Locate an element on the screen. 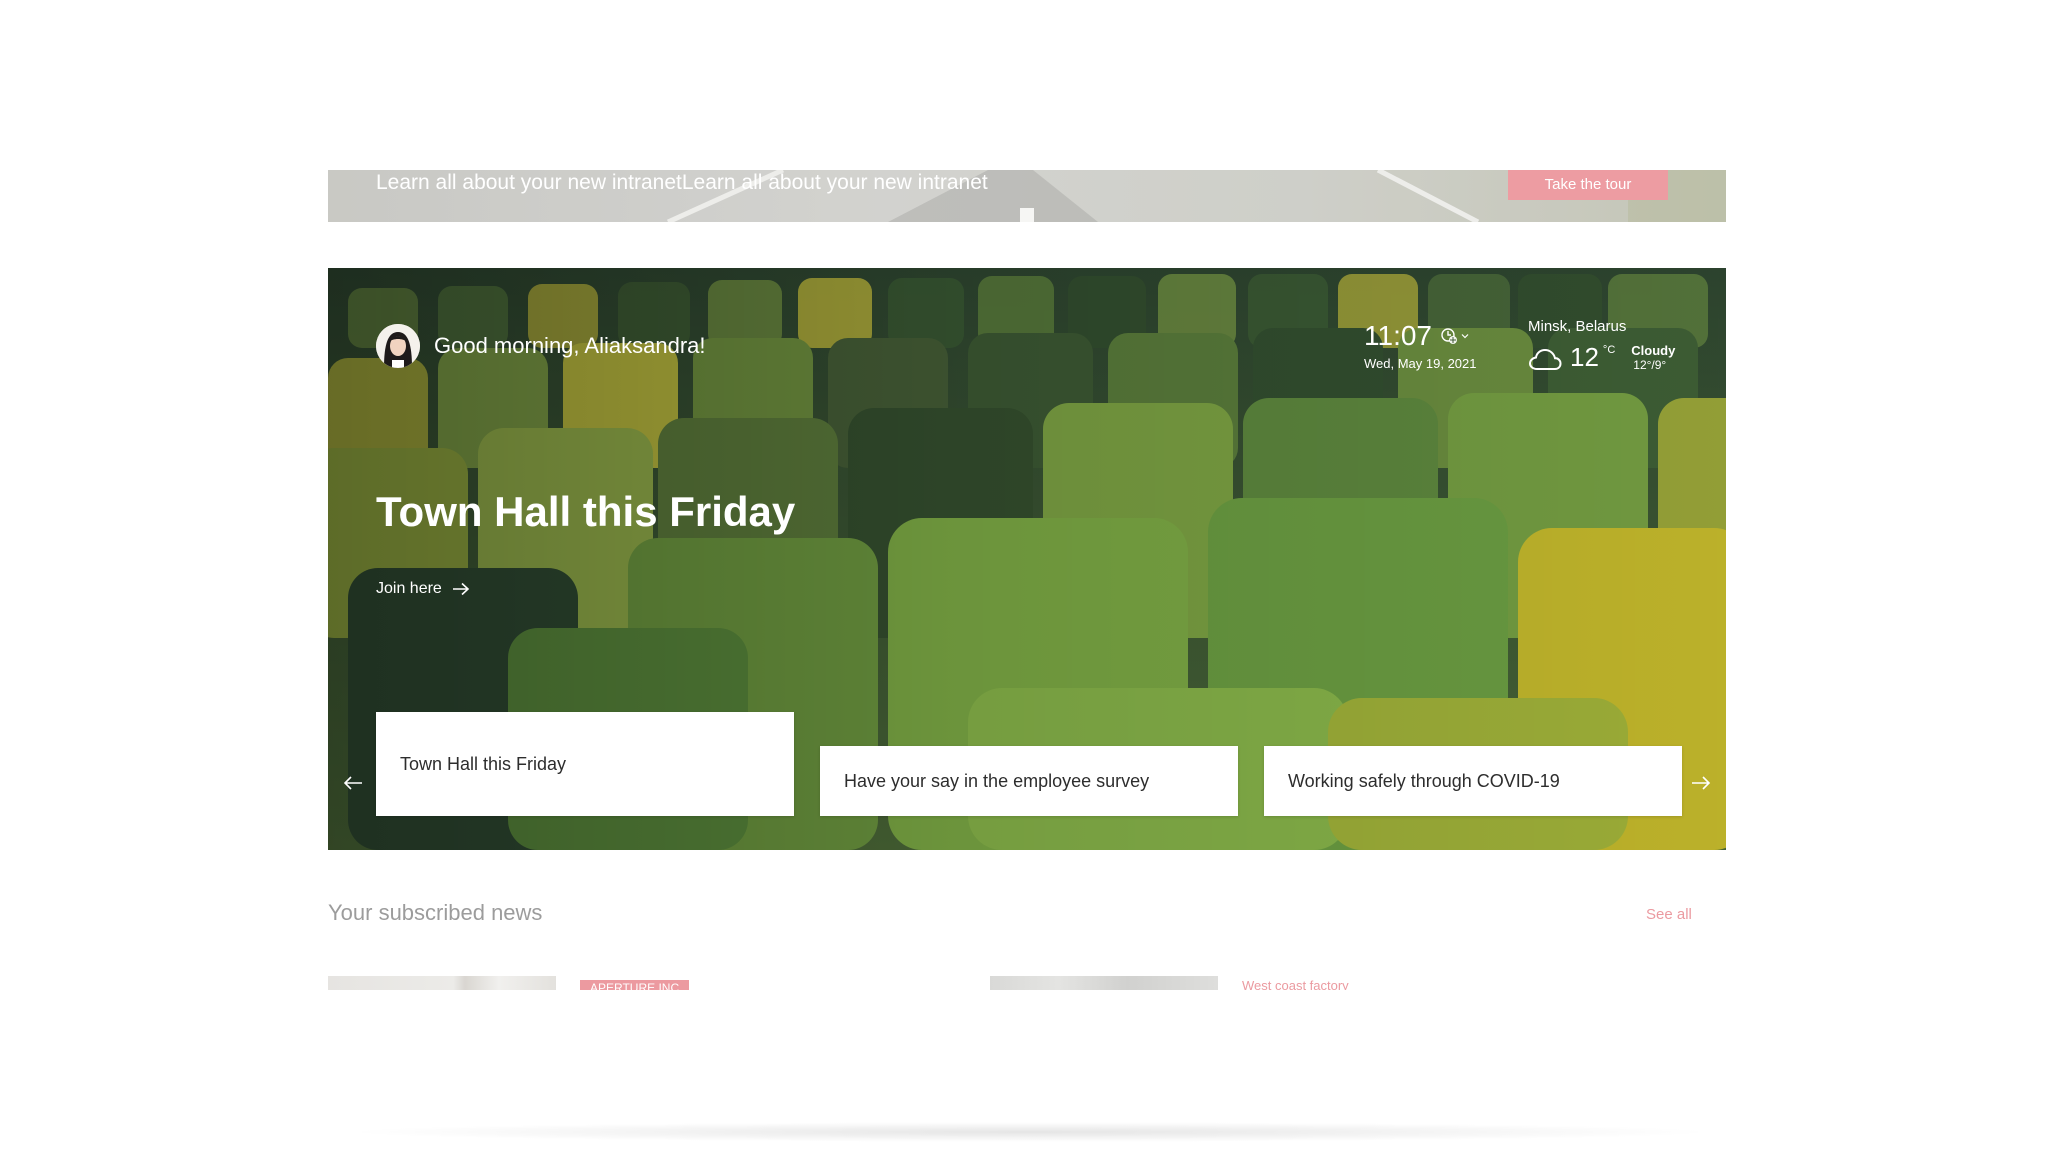  weather-condition: Cloudy 12°/9° is located at coordinates (1653, 358).